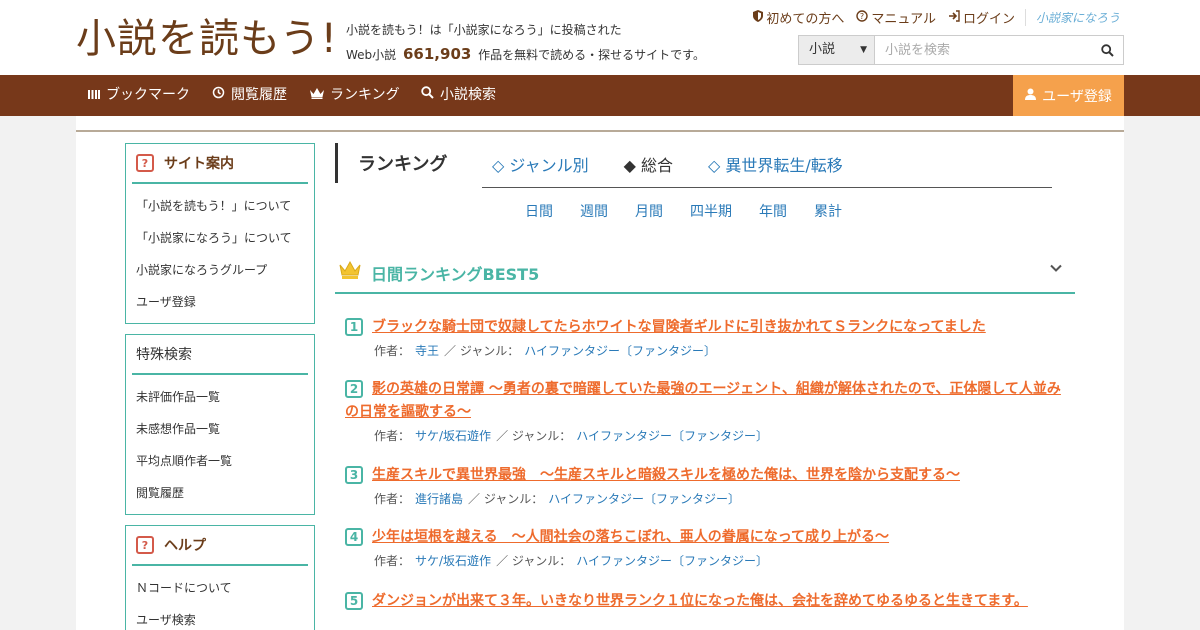 The image size is (1200, 630). Describe the element at coordinates (365, 95) in the screenshot. I see `nav-ranking-label: ランキング` at that location.